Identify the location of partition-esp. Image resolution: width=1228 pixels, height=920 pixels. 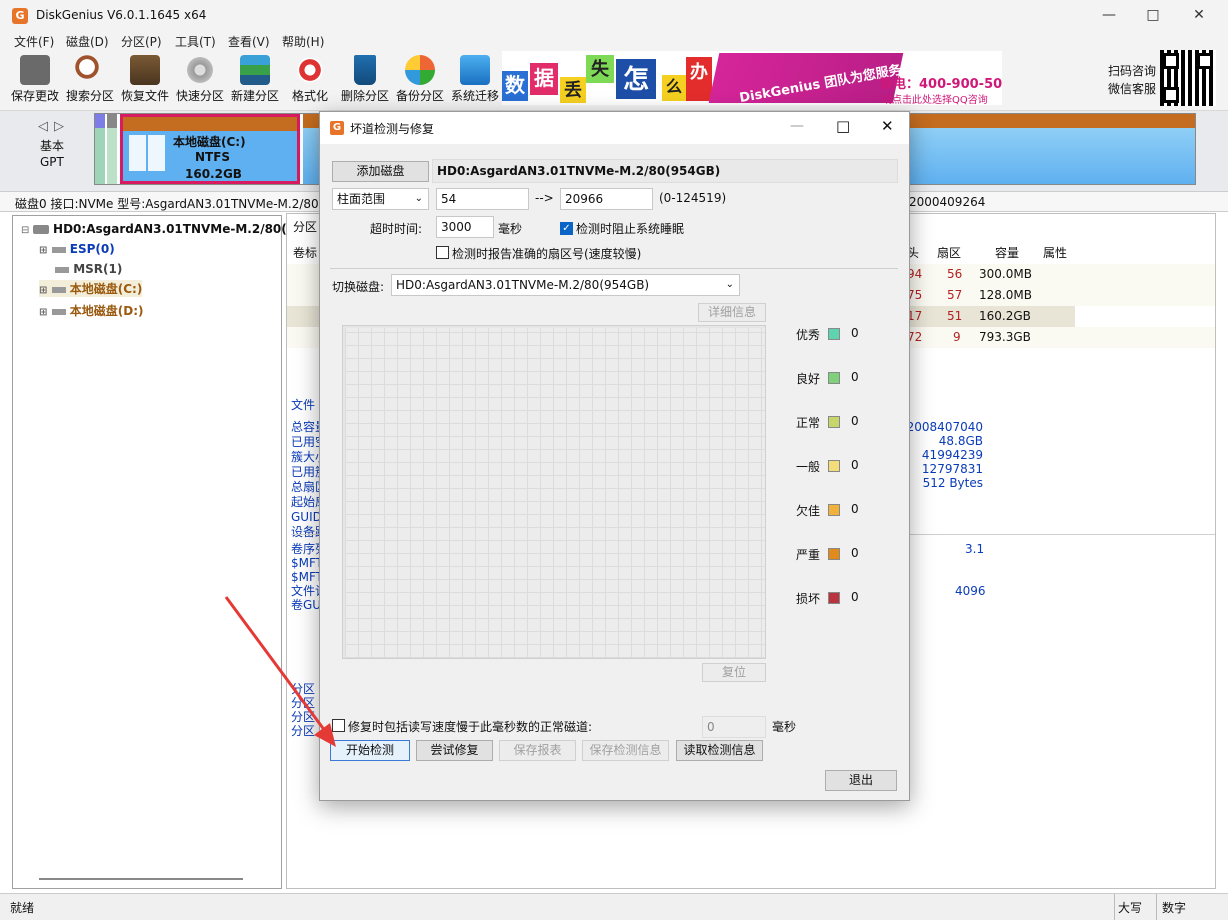
(100, 149).